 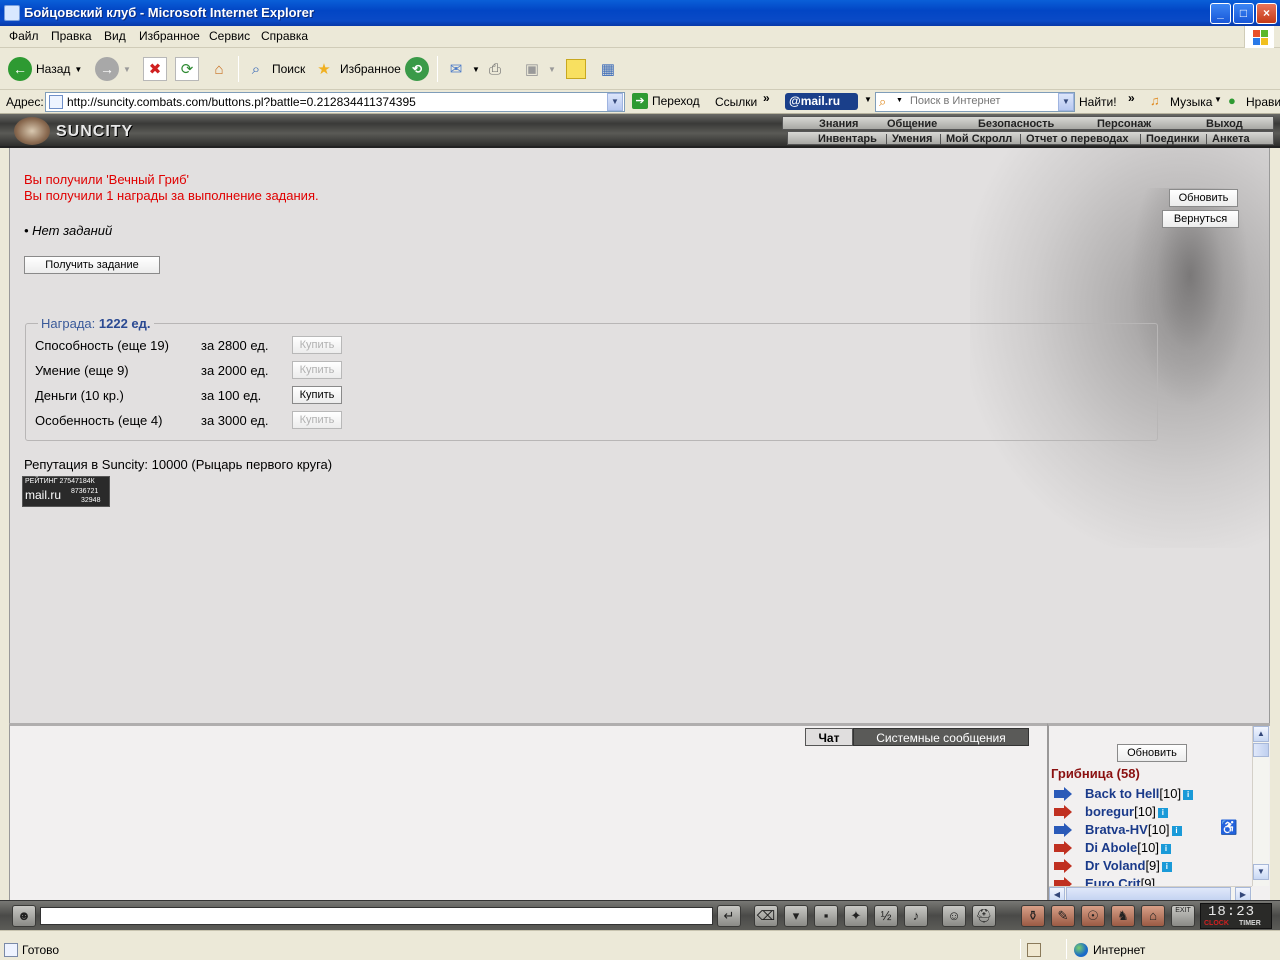 What do you see at coordinates (24, 36) in the screenshot?
I see `menu-file: Файл` at bounding box center [24, 36].